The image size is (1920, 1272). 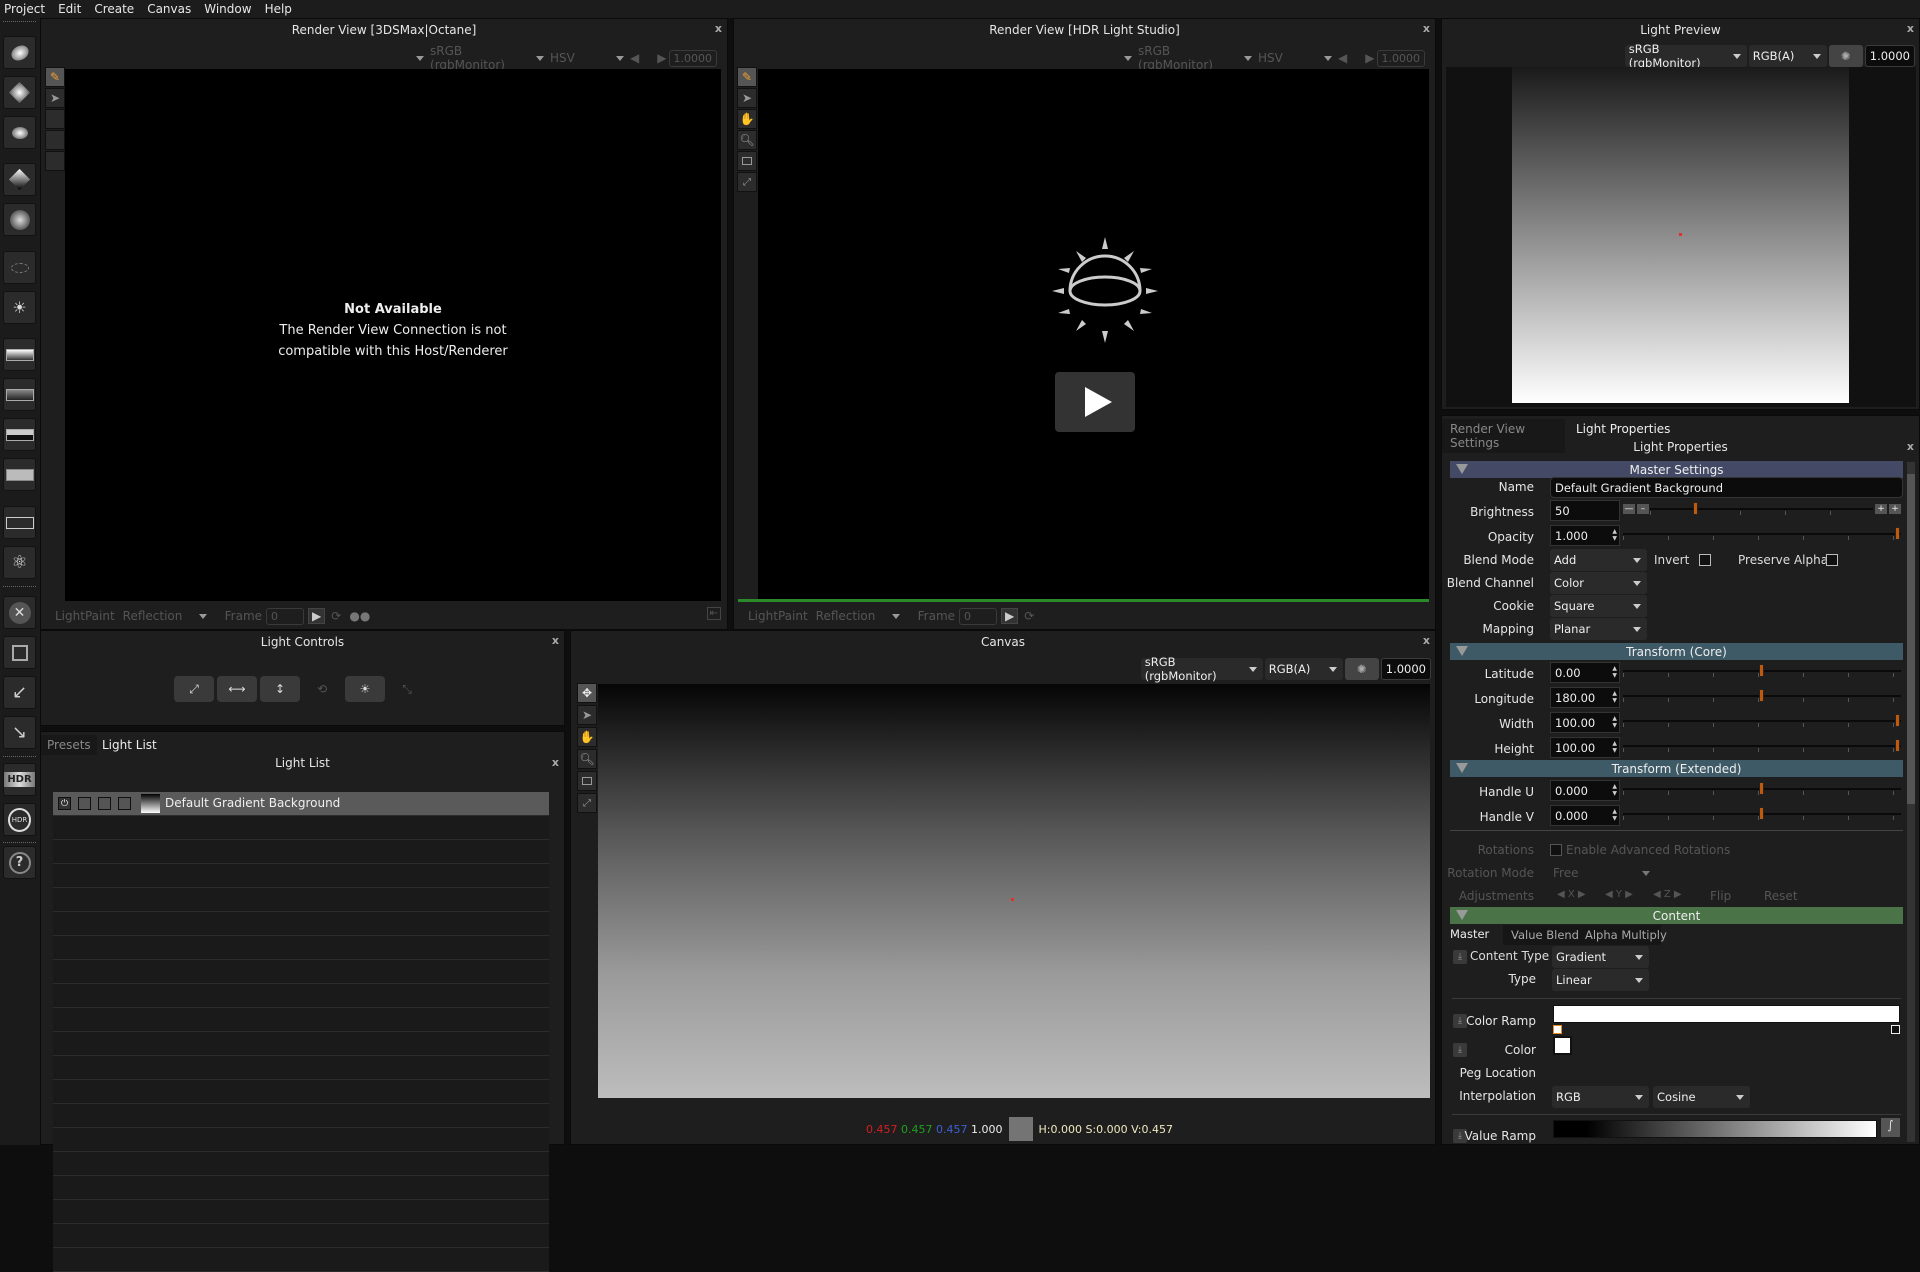 I want to click on select-toggle-icon, so click(x=104, y=803).